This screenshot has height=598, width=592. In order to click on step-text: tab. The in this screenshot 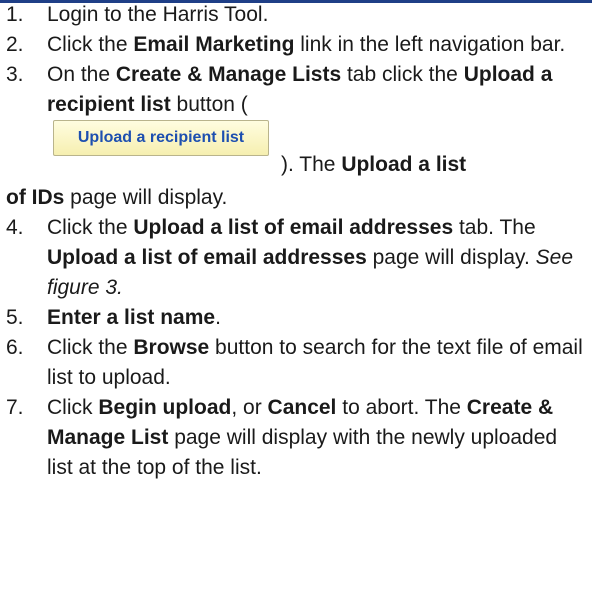, I will do `click(494, 227)`.